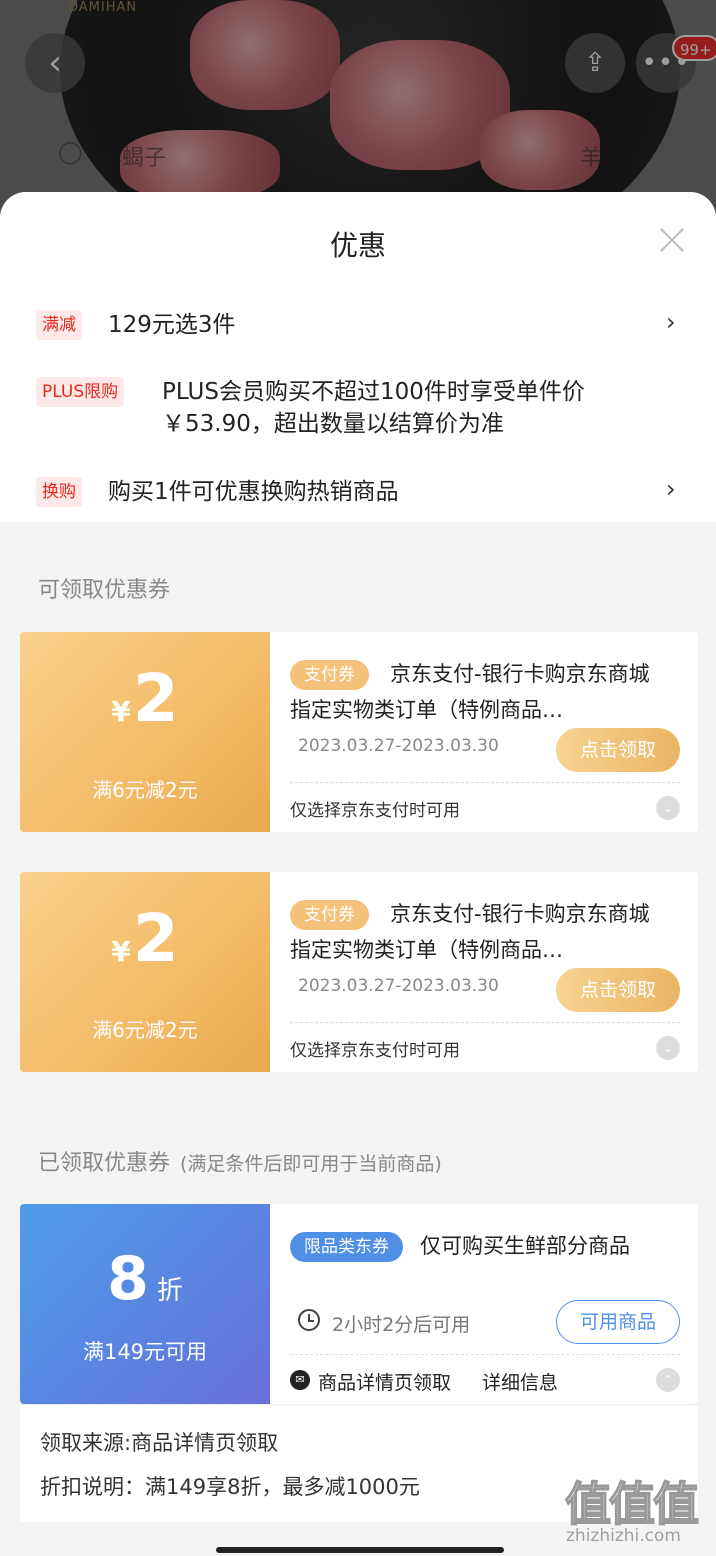 This screenshot has width=716, height=1556. Describe the element at coordinates (385, 1383) in the screenshot. I see `coupon-source: 商品详情页领取` at that location.